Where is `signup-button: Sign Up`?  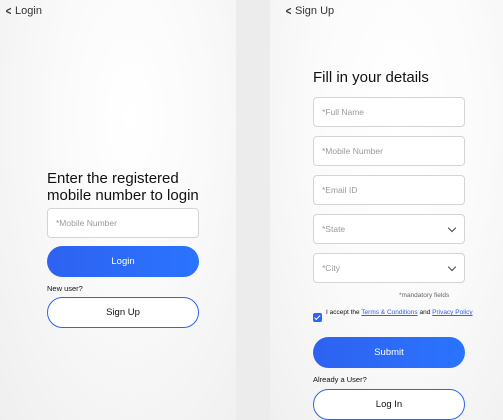 signup-button: Sign Up is located at coordinates (123, 312).